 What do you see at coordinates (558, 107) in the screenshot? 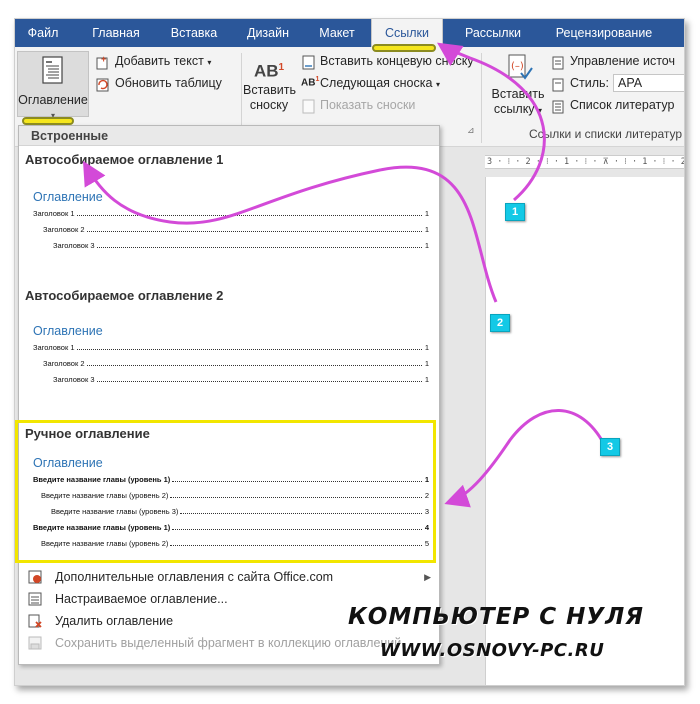
I see `bibliography-icon` at bounding box center [558, 107].